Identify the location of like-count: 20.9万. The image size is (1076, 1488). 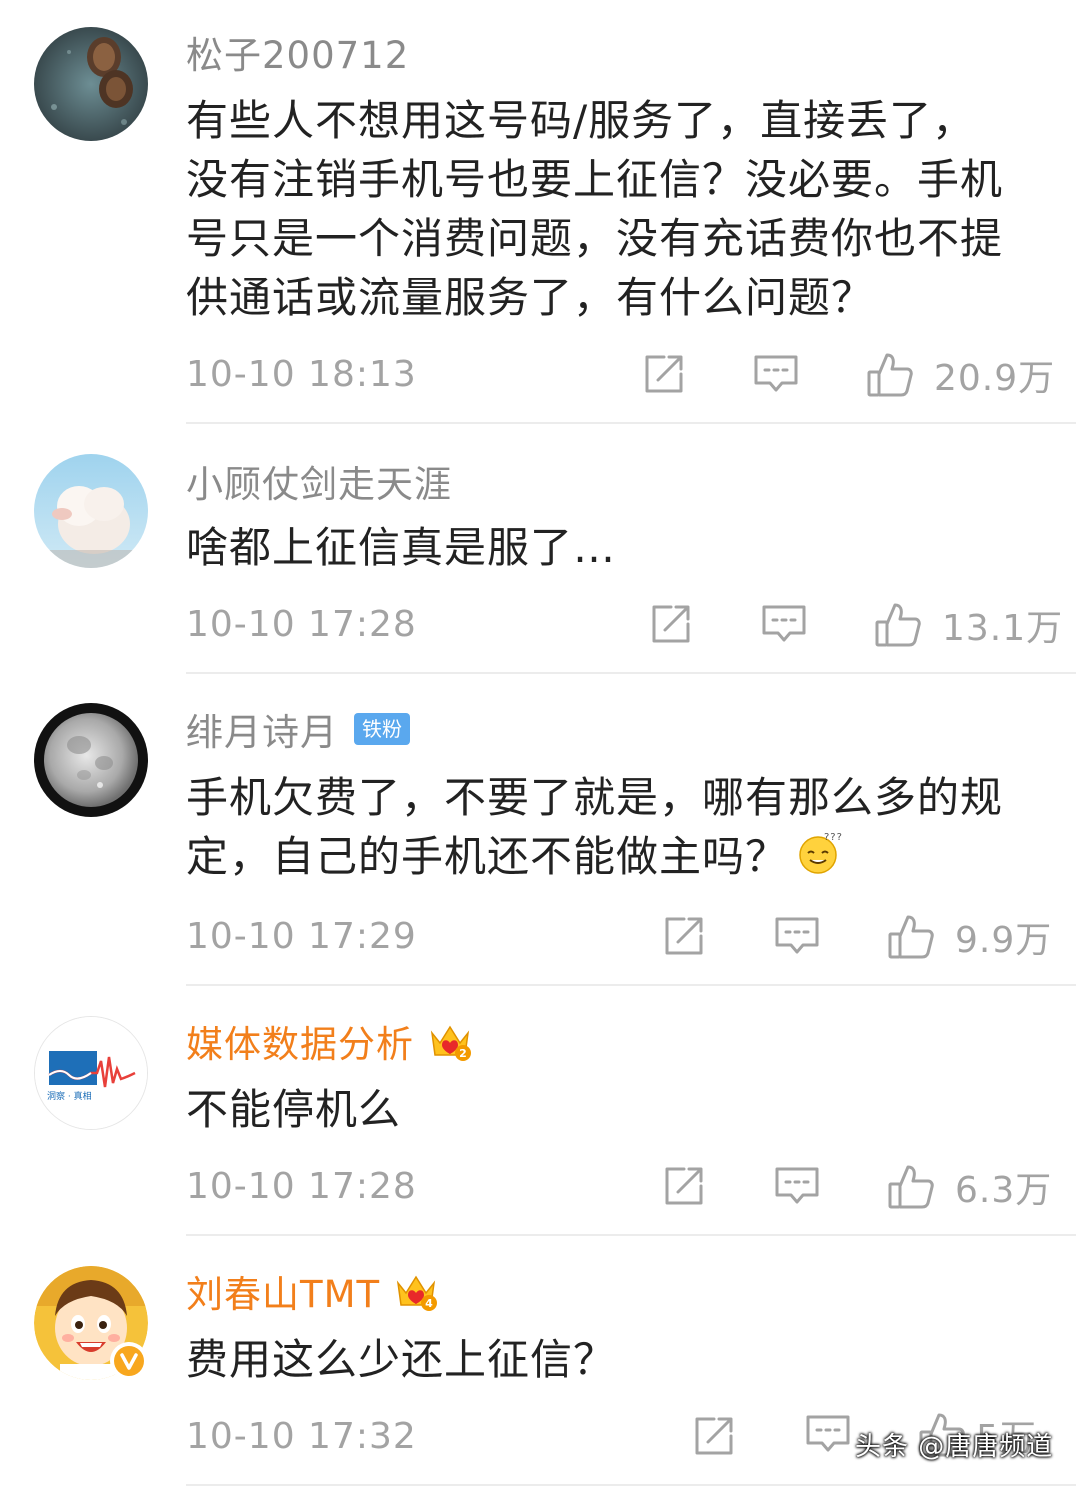
(995, 378).